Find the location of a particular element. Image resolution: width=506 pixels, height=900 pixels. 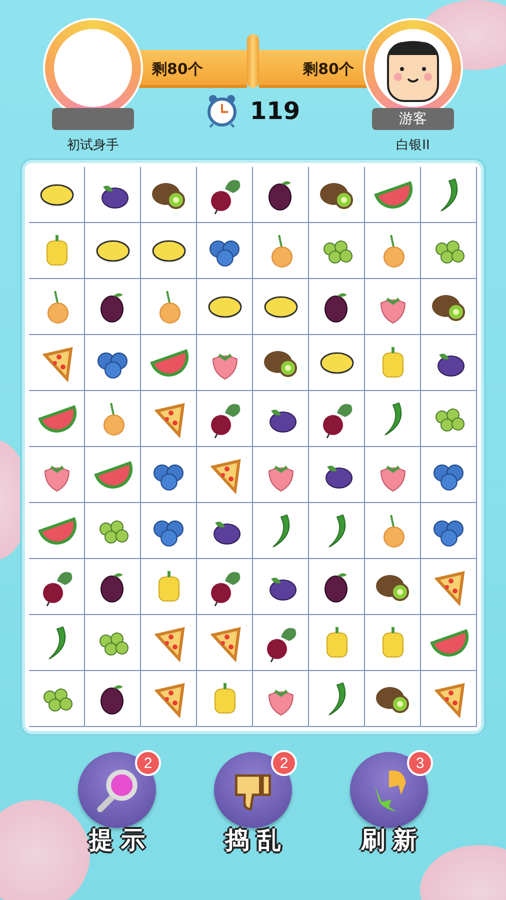

countdown-timer: 119 is located at coordinates (275, 111).